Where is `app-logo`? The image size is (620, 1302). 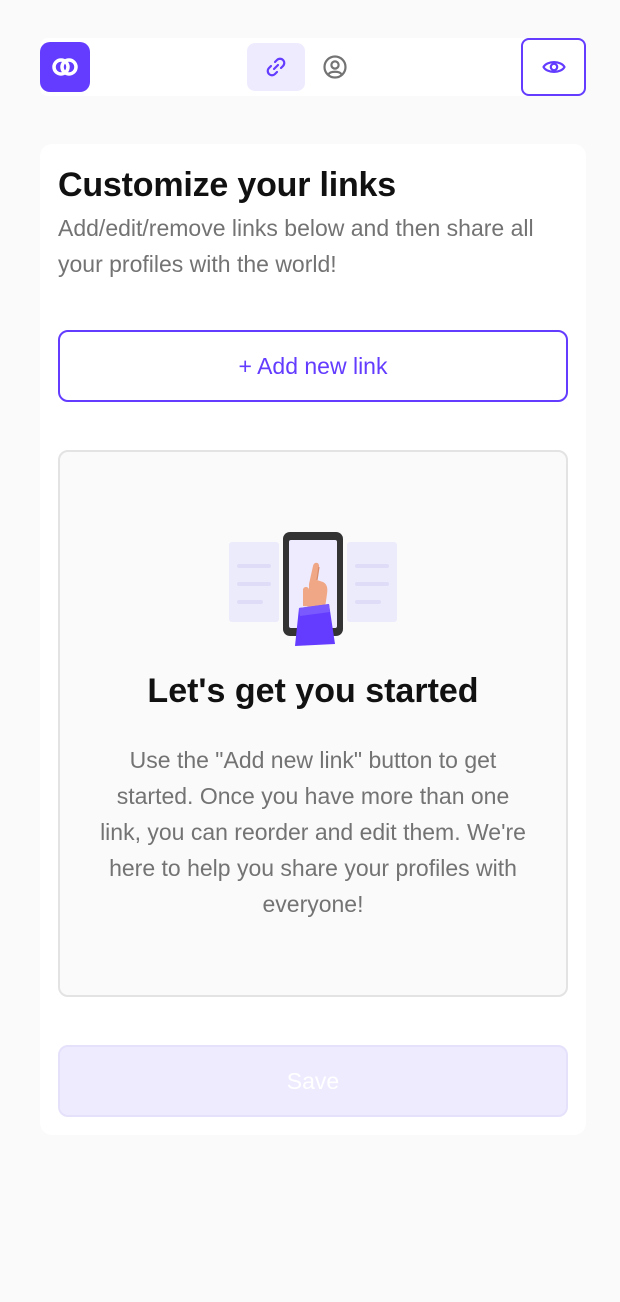
app-logo is located at coordinates (65, 67).